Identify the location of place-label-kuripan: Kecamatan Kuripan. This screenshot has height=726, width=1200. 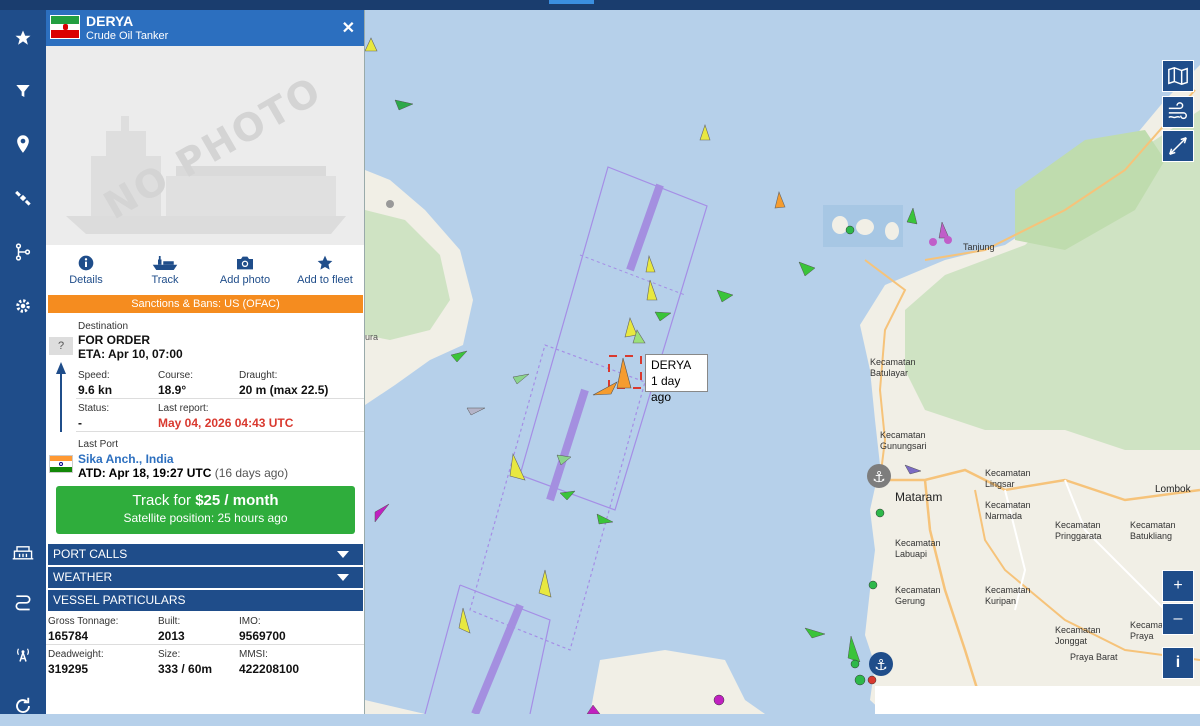
(1008, 595).